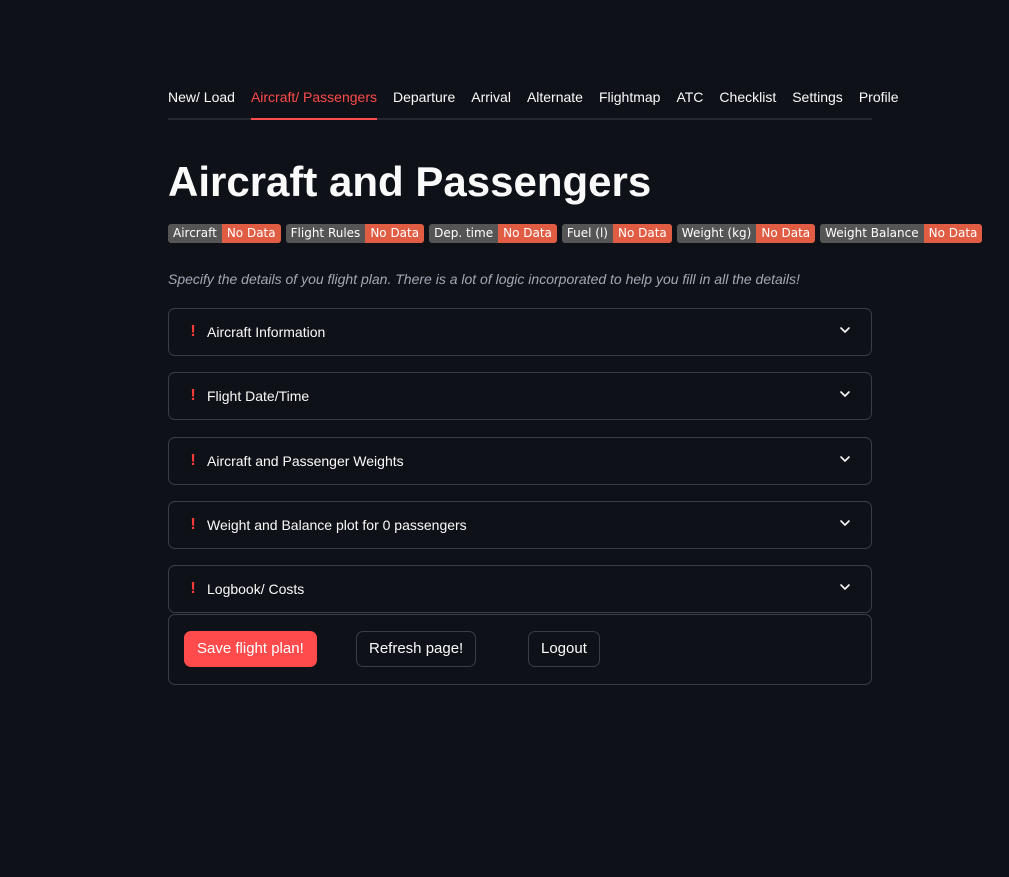  I want to click on expander-passenger-weights: ! Aircraft and Passenger Weights, so click(520, 461).